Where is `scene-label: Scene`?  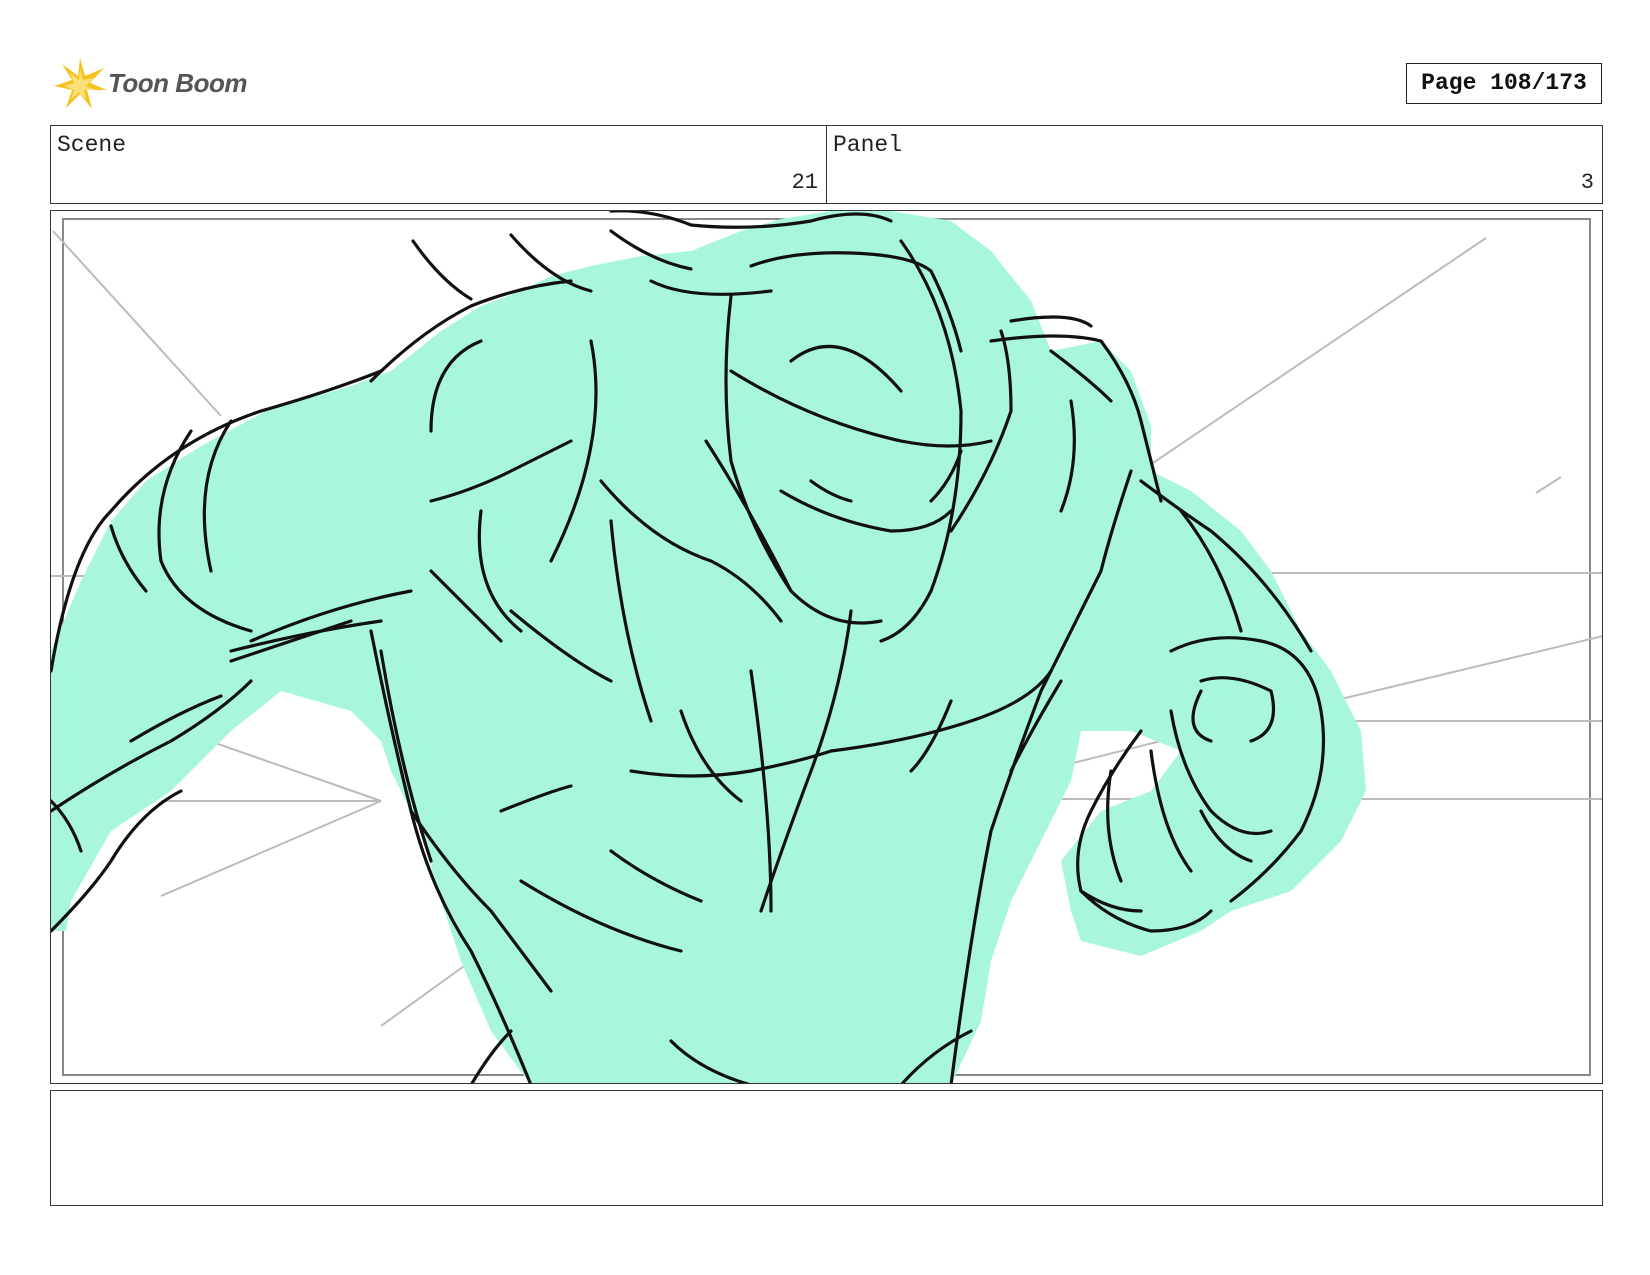 scene-label: Scene is located at coordinates (92, 145).